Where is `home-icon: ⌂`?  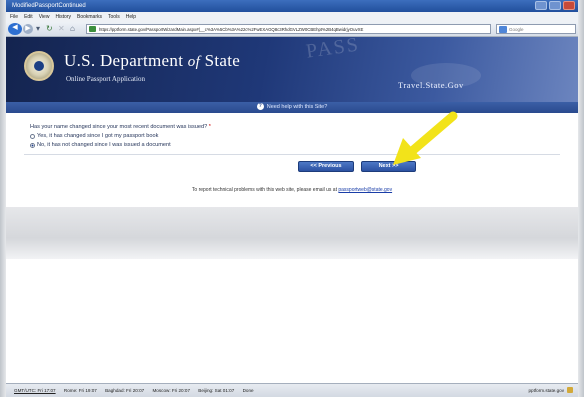 home-icon: ⌂ is located at coordinates (72, 29).